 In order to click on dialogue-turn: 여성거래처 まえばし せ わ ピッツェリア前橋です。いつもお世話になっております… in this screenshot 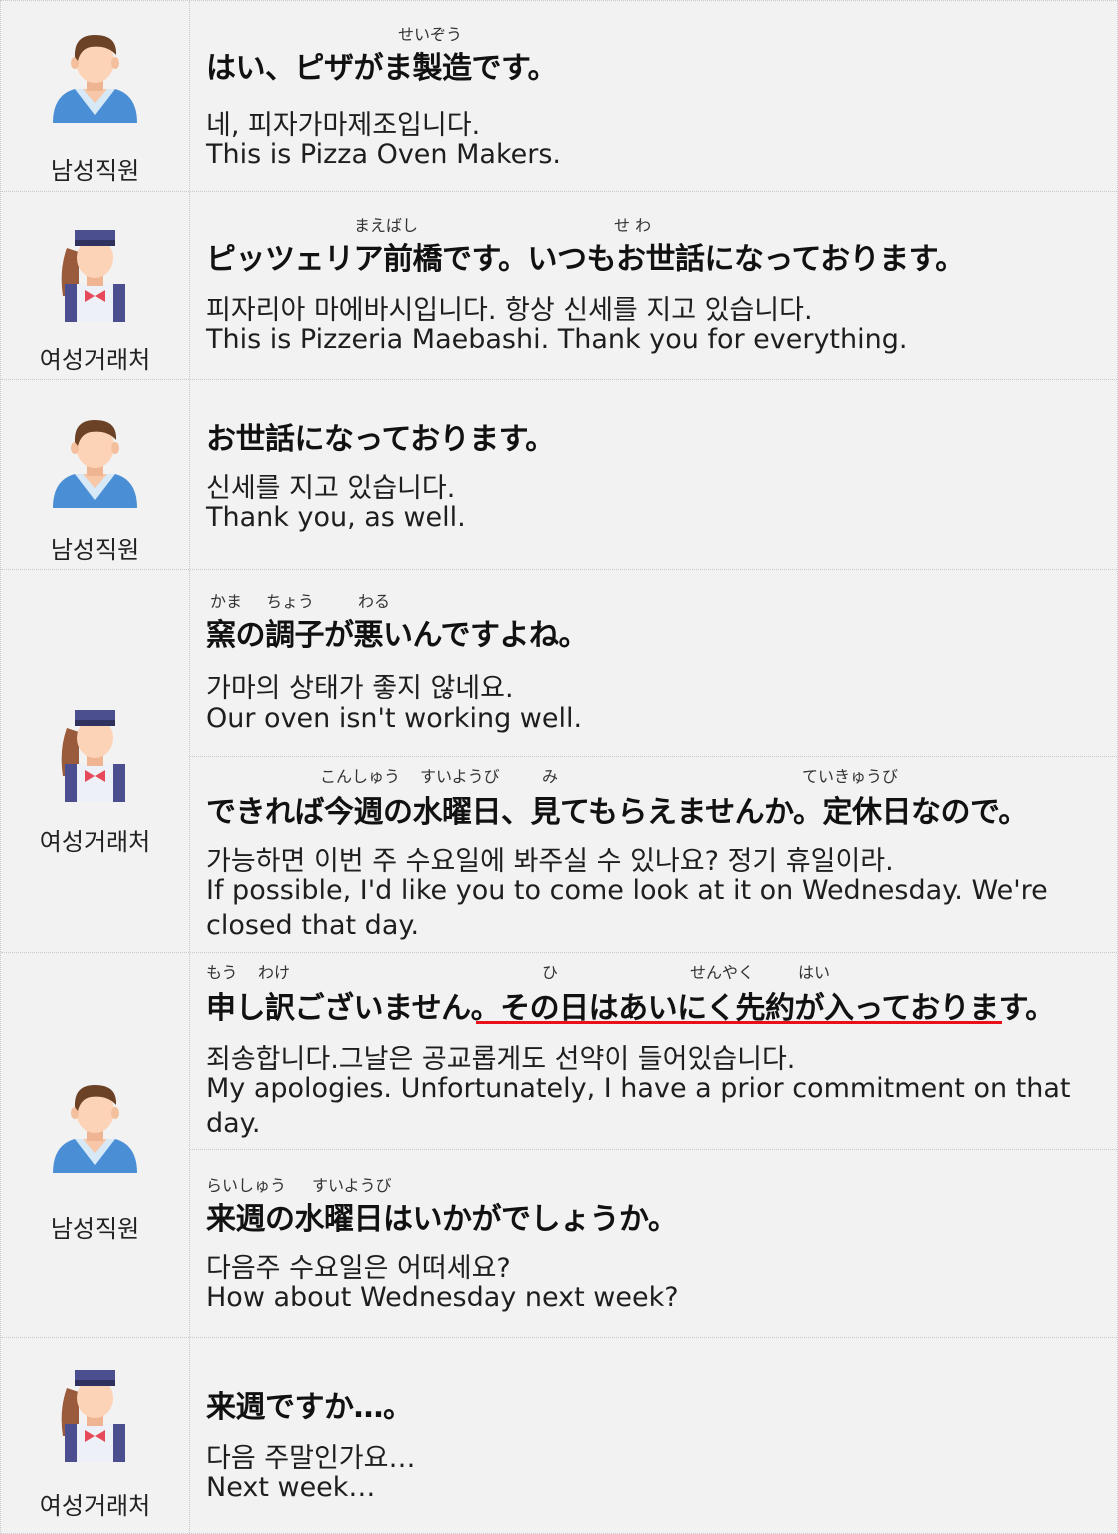, I will do `click(559, 286)`.